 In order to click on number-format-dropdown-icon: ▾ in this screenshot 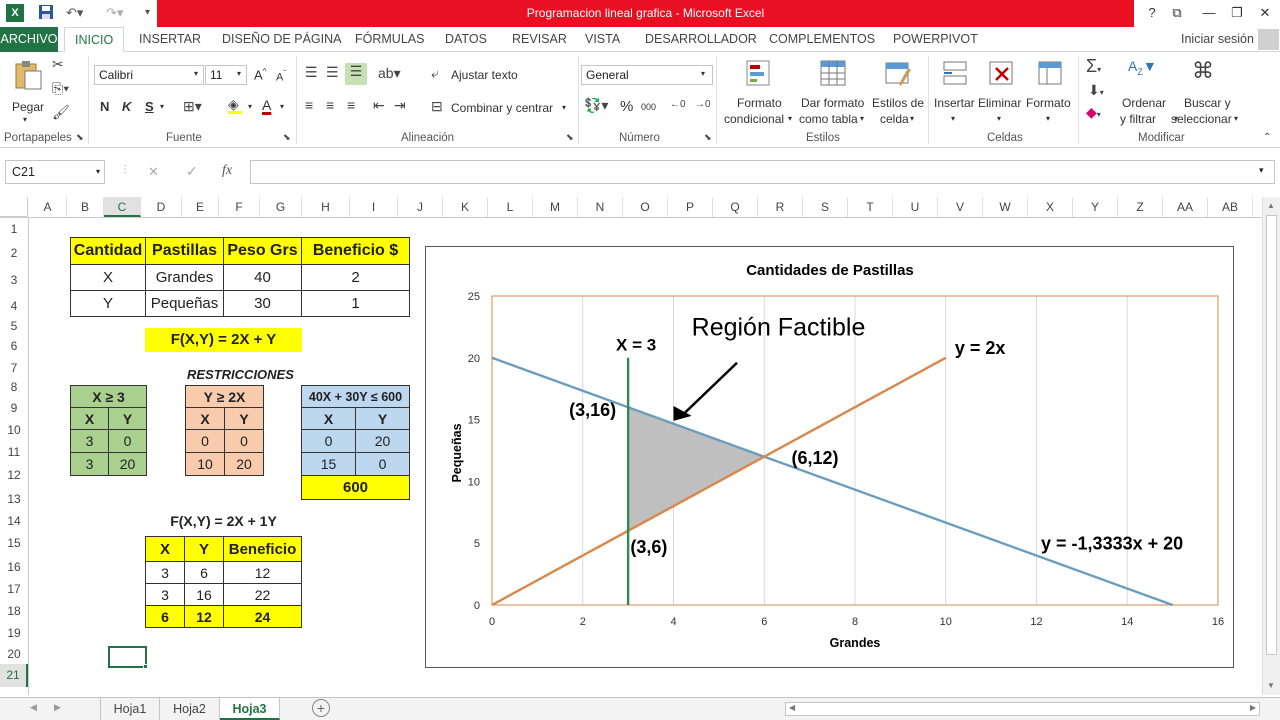, I will do `click(703, 73)`.